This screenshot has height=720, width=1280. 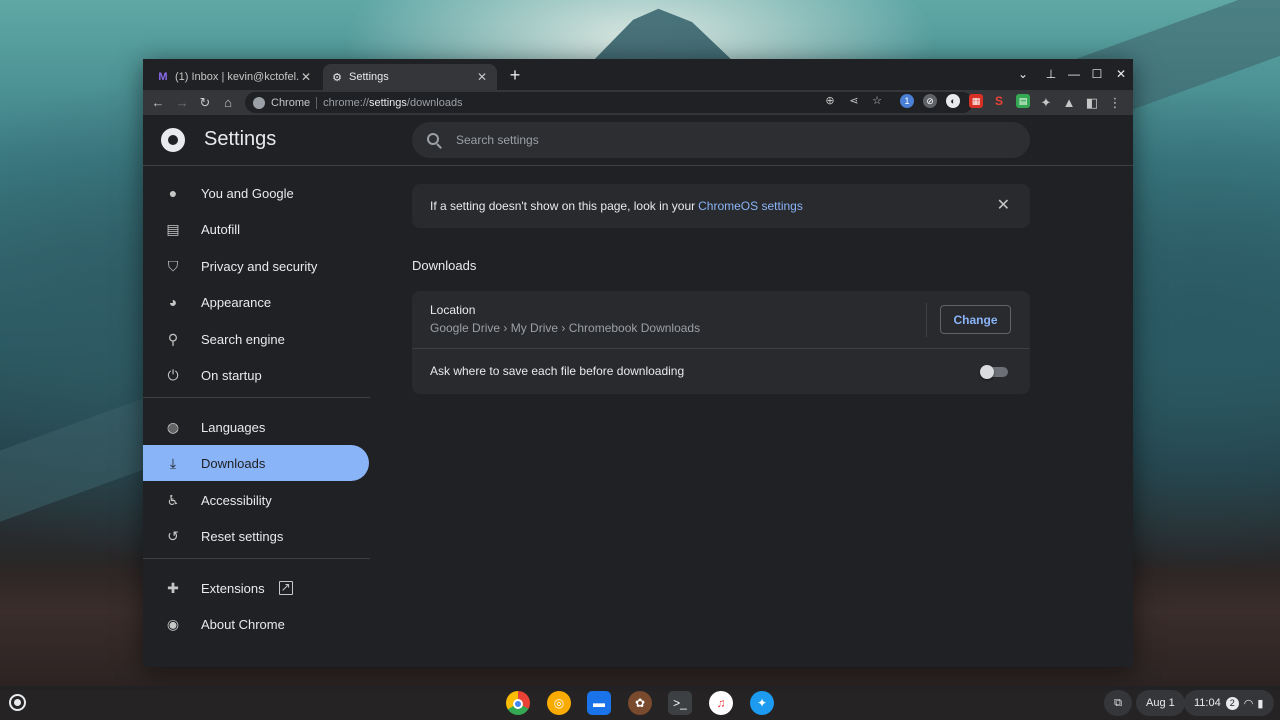 What do you see at coordinates (1051, 74) in the screenshot?
I see `pin-icon: ⊥` at bounding box center [1051, 74].